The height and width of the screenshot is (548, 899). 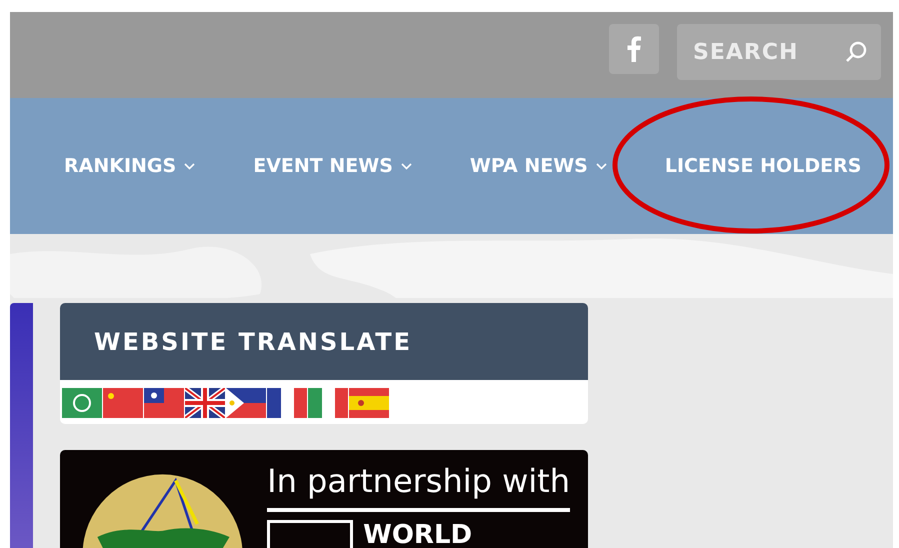 I want to click on nav-link: RANKINGS, so click(x=130, y=166).